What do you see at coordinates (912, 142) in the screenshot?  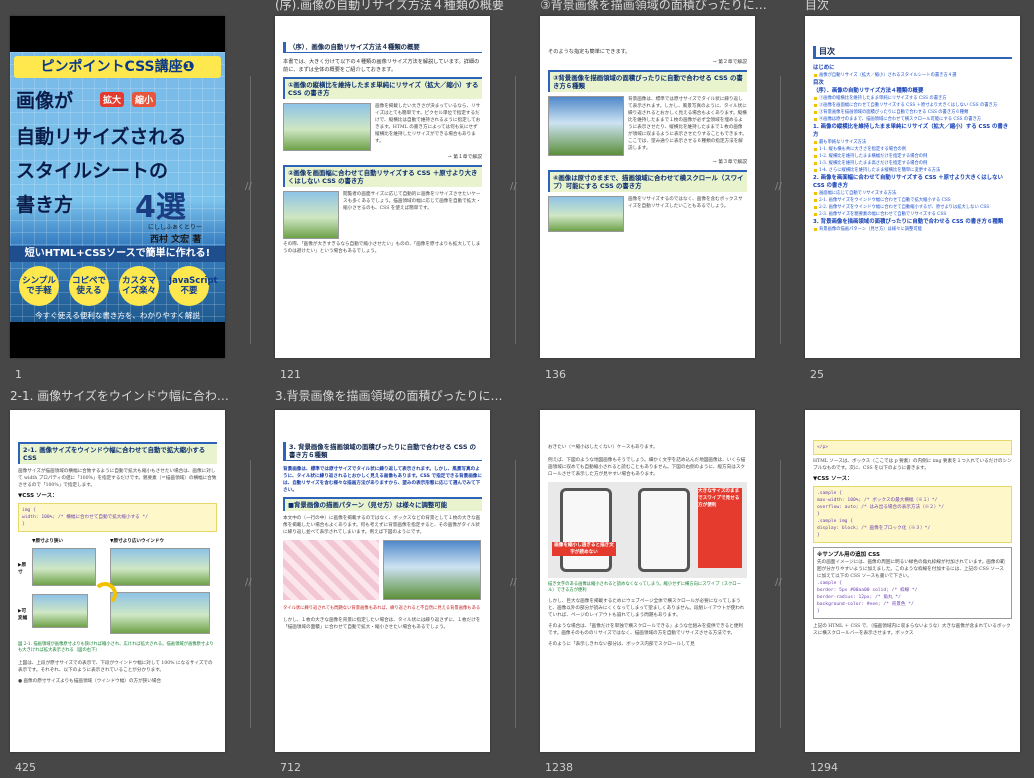 I see `toc-item: 最も単純なリサイズ方法` at bounding box center [912, 142].